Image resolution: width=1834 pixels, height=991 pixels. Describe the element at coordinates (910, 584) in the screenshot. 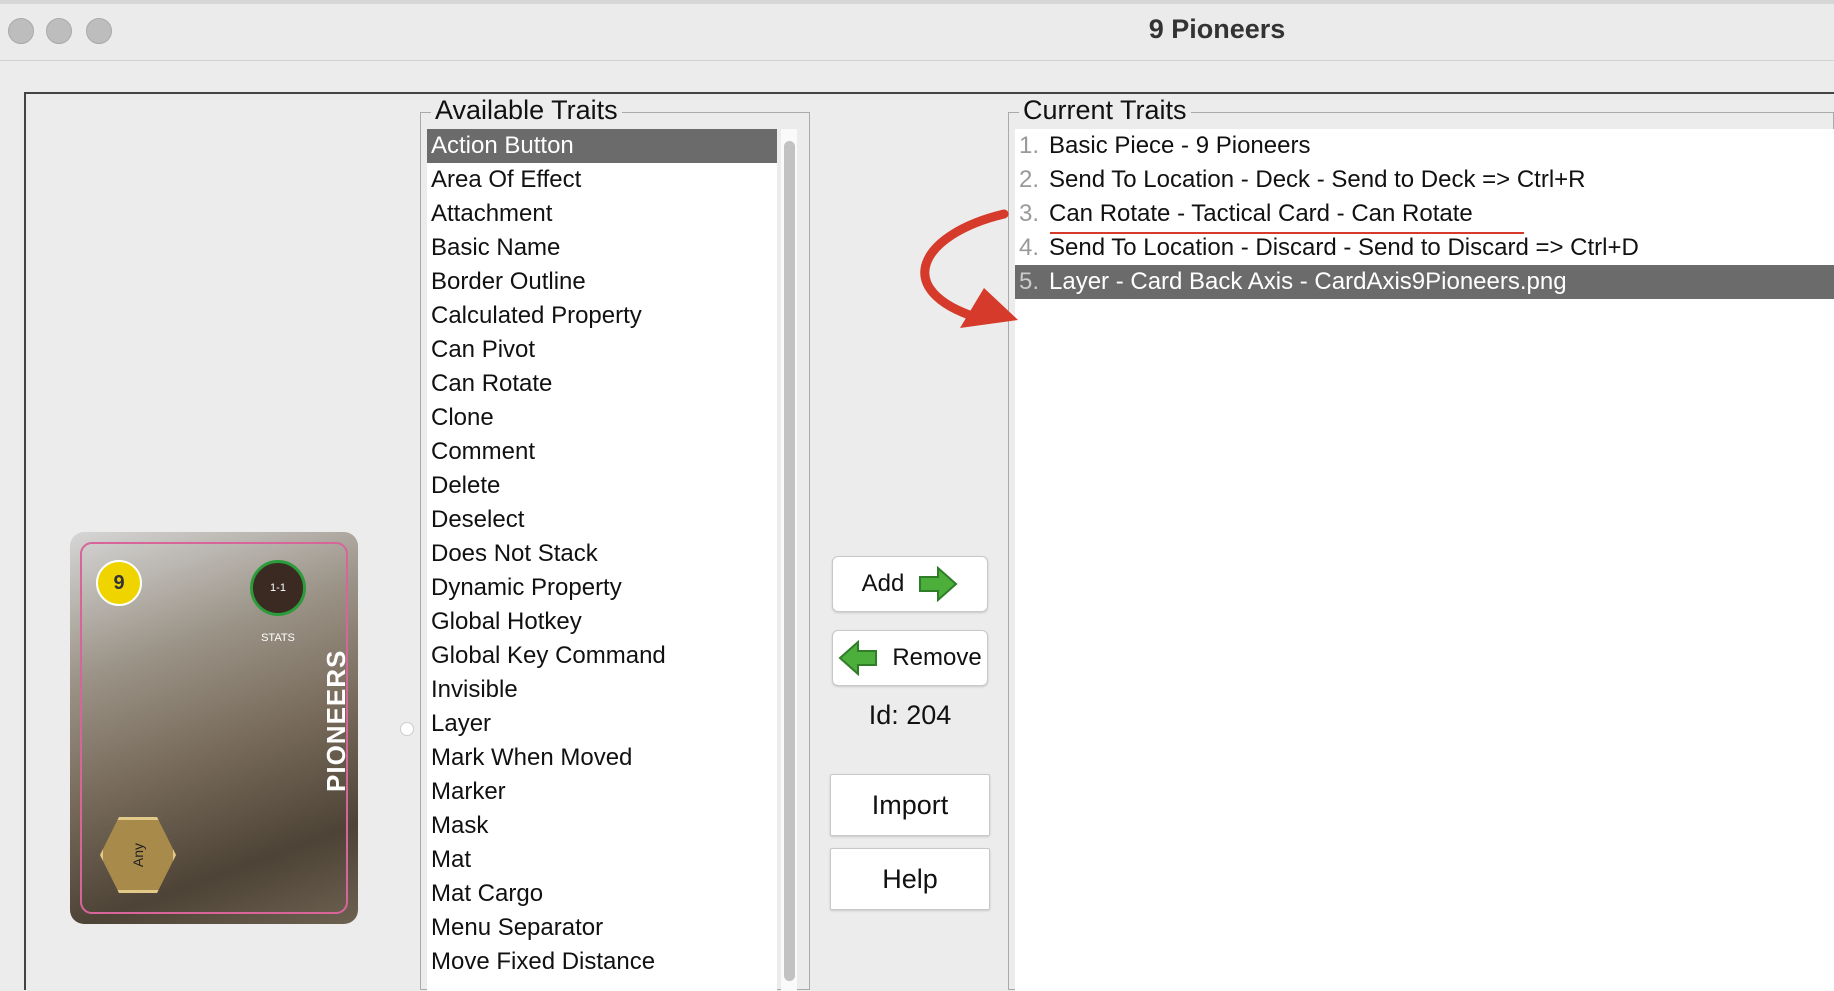

I see `add-button: Add` at that location.